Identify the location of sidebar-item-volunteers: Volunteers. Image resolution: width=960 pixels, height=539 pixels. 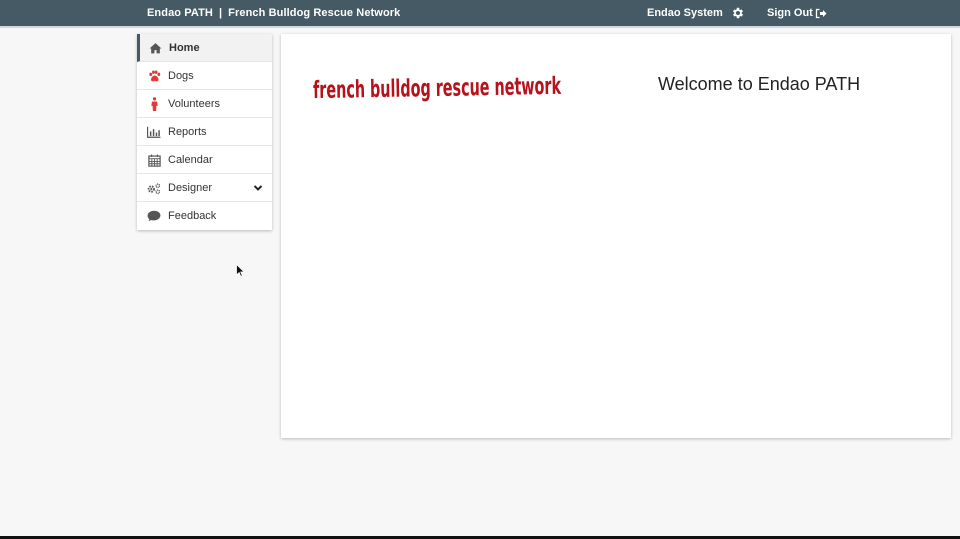
(204, 104).